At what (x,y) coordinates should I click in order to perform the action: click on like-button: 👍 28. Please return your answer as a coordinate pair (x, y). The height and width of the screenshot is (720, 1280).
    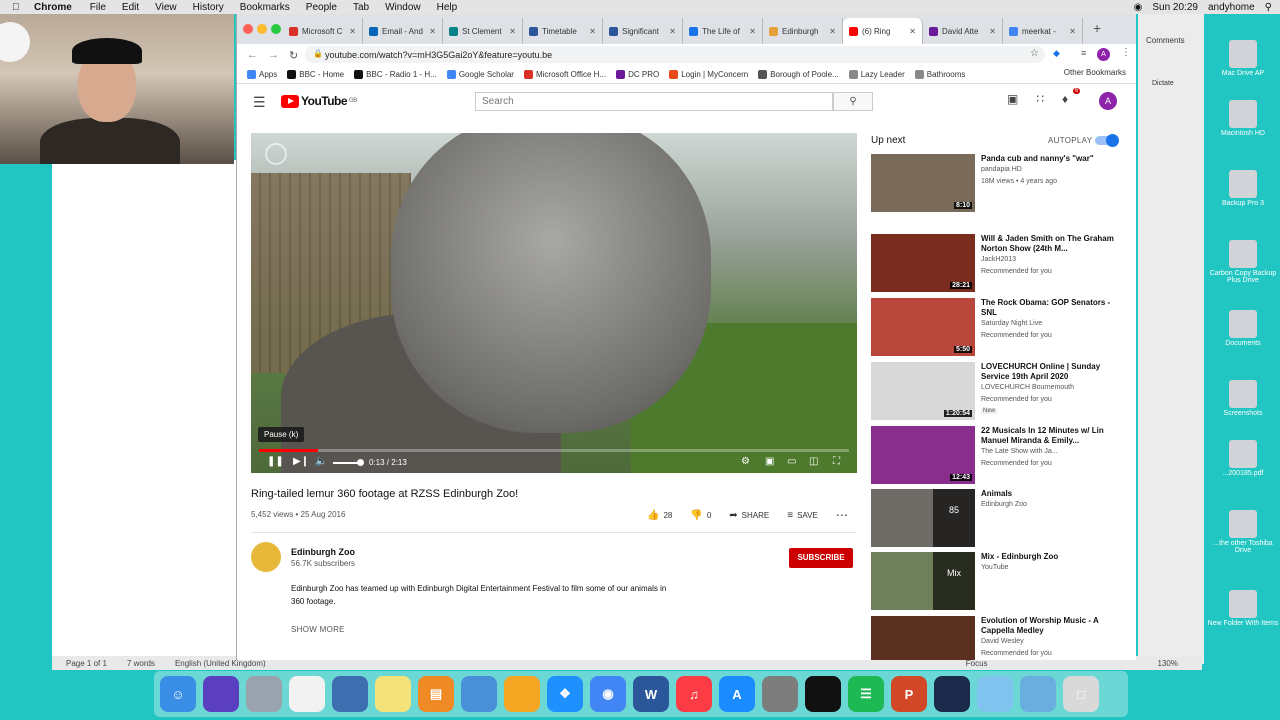
    Looking at the image, I should click on (659, 515).